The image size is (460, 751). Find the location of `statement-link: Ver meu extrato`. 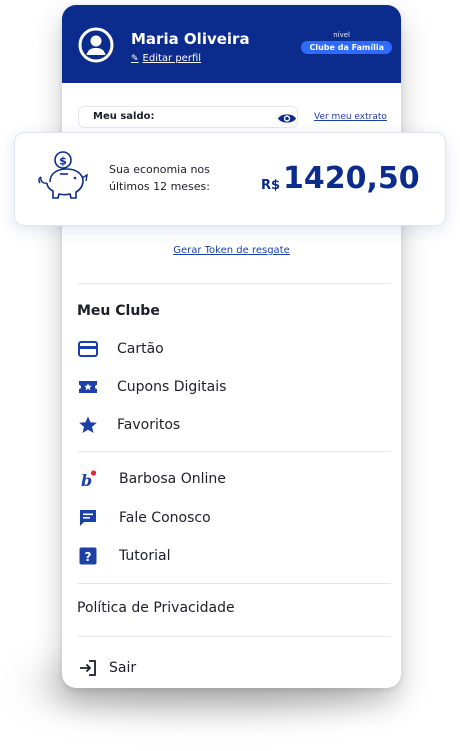

statement-link: Ver meu extrato is located at coordinates (350, 117).